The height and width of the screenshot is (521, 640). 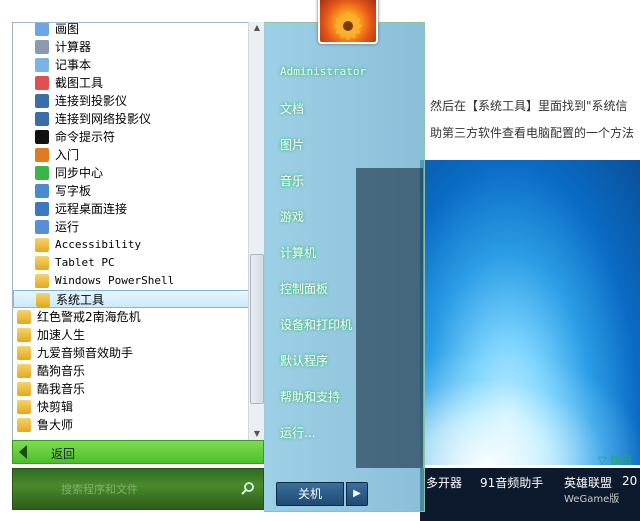 What do you see at coordinates (615, 460) in the screenshot?
I see `kuaijian-label: ▽ 快剪` at bounding box center [615, 460].